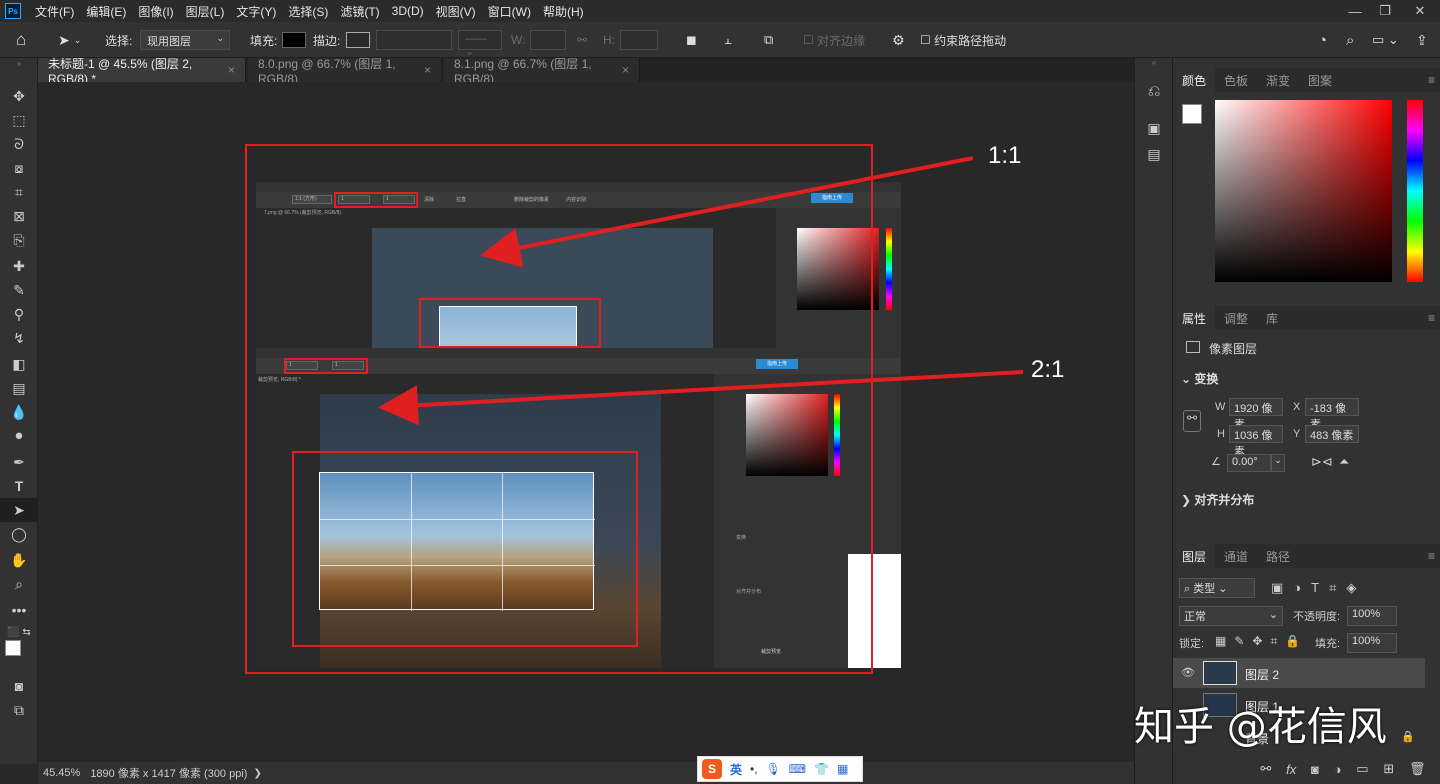  Describe the element at coordinates (345, 71) in the screenshot. I see `tab-8-0-png: 8.0.png @ 66.7% (图层 1, RGB/8) ×` at that location.